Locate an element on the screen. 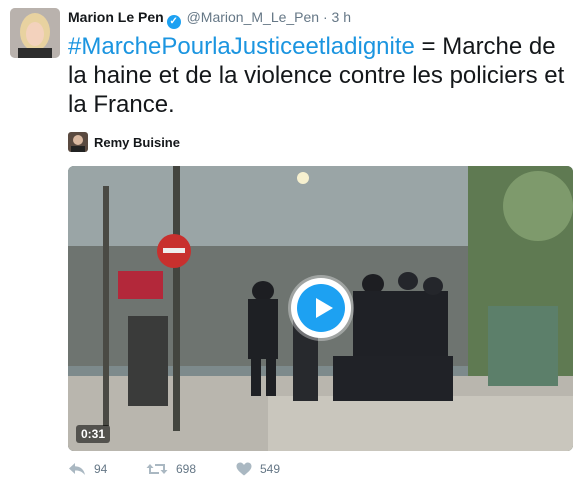 The image size is (582, 491). tweet-header: Marion Le Pen ✓ @Marion_M_Le_Pen · 3 h is located at coordinates (209, 19).